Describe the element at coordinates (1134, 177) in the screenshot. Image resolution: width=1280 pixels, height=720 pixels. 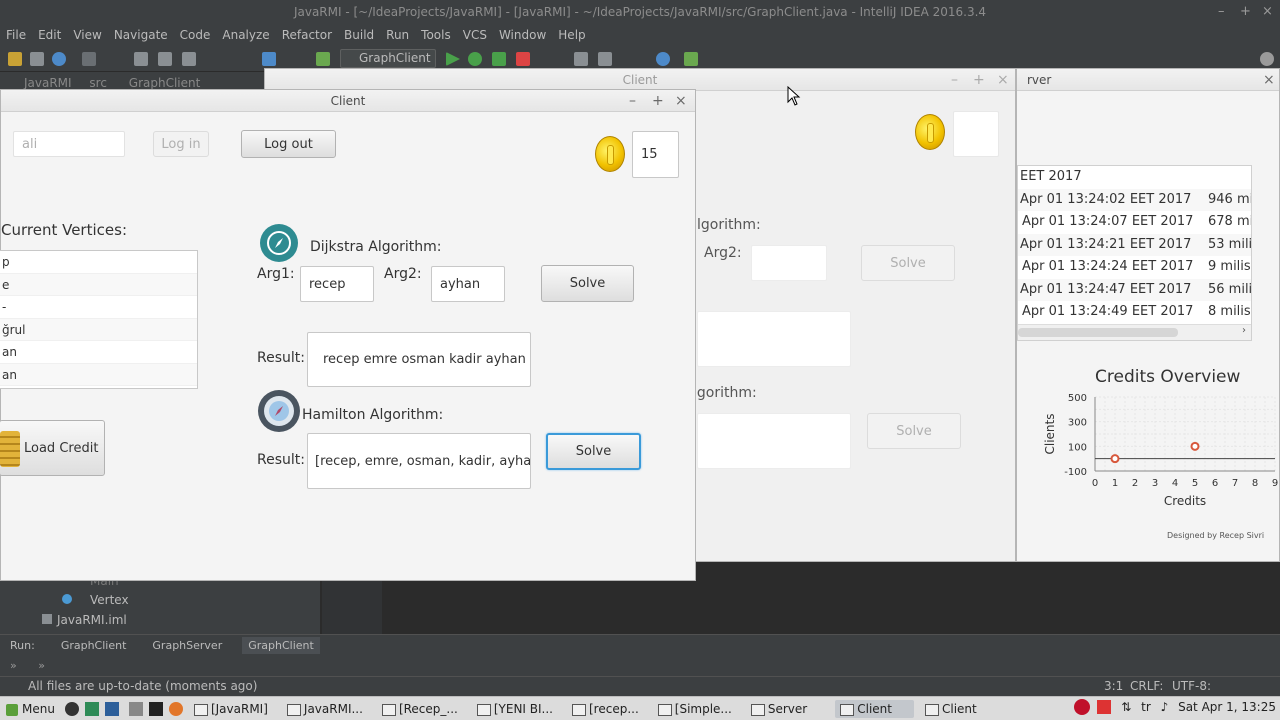
I see `table-row: EET 2017` at that location.